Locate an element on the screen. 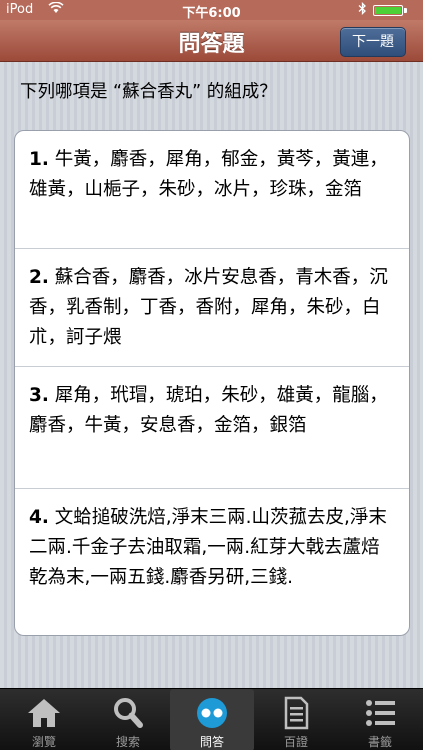 The width and height of the screenshot is (423, 750). question-text: 下列哪項是 “蘇合香丸” 的組成？ is located at coordinates (148, 92).